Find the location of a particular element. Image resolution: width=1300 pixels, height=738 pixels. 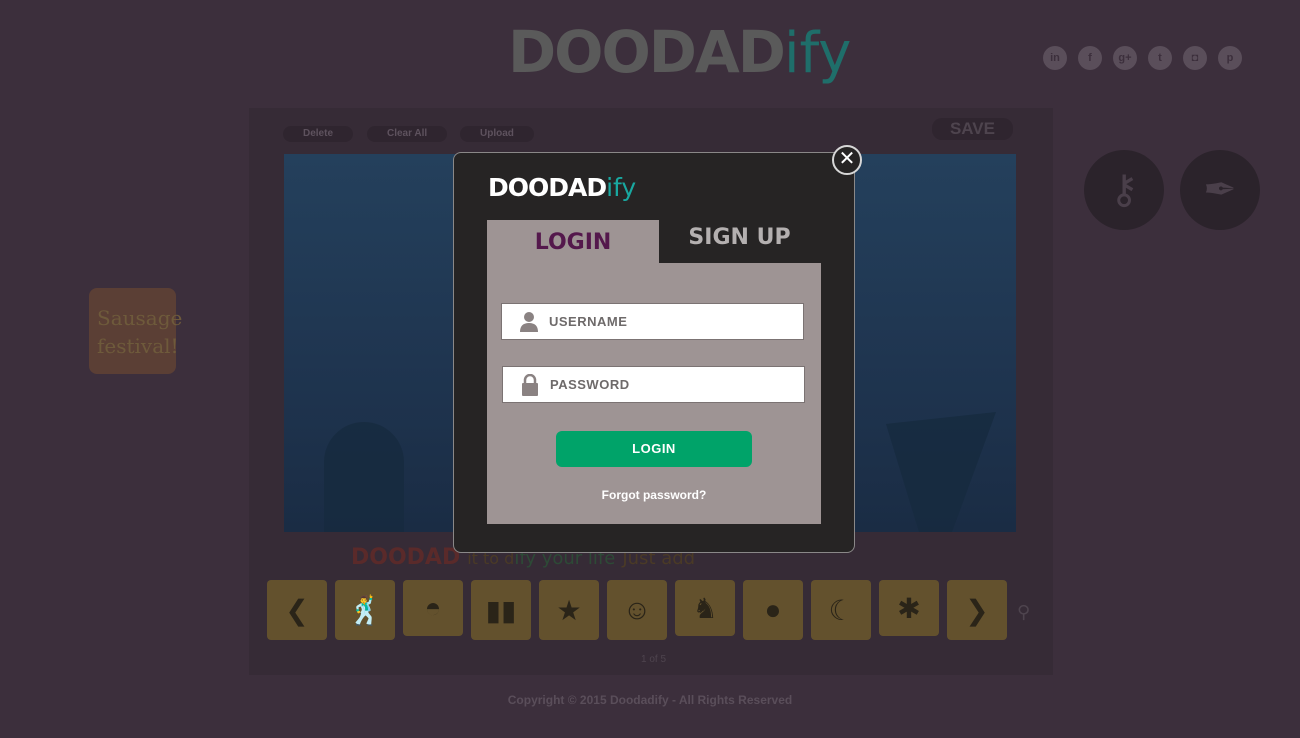

ufo-icon: ◓ is located at coordinates (433, 607).